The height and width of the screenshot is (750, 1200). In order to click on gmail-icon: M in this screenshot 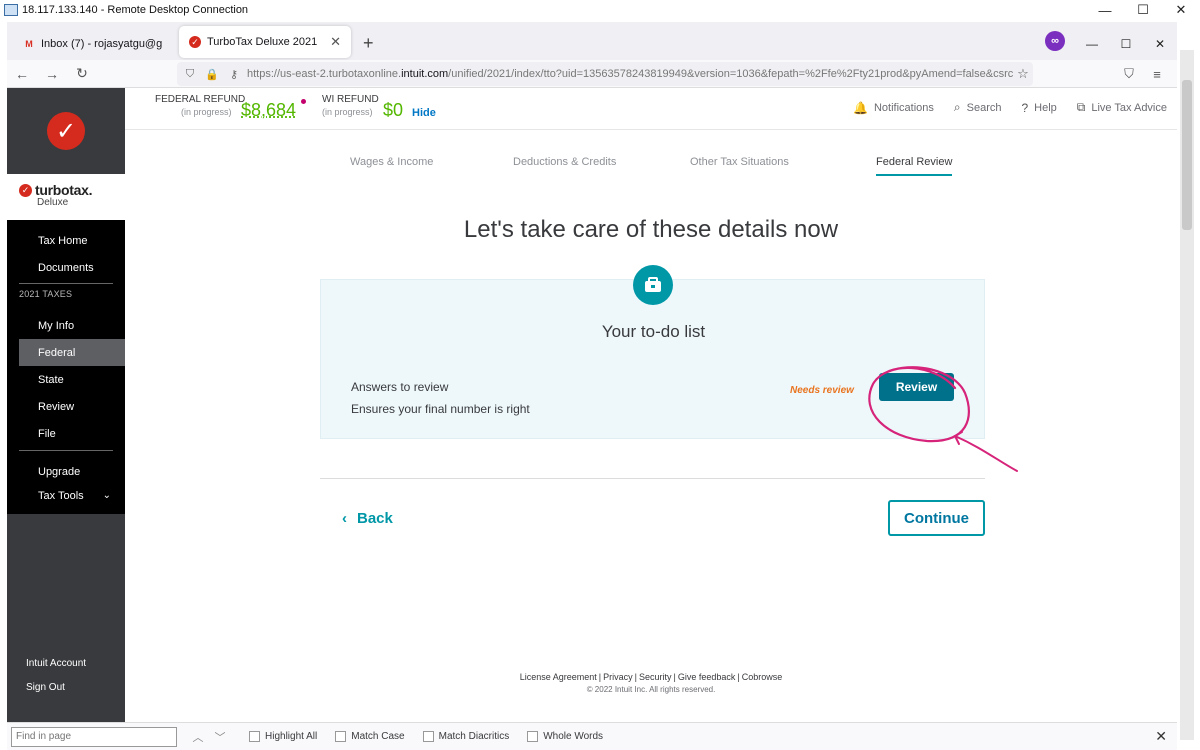, I will do `click(29, 44)`.